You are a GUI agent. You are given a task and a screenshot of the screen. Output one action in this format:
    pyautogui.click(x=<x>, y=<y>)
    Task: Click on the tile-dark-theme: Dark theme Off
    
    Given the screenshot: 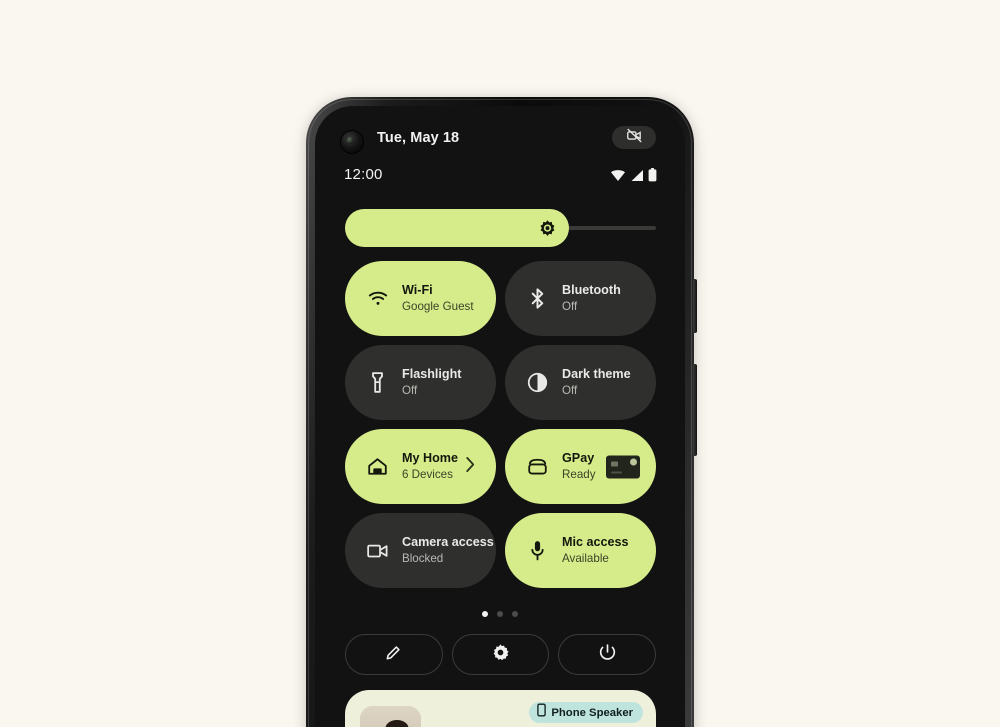 What is the action you would take?
    pyautogui.click(x=580, y=382)
    